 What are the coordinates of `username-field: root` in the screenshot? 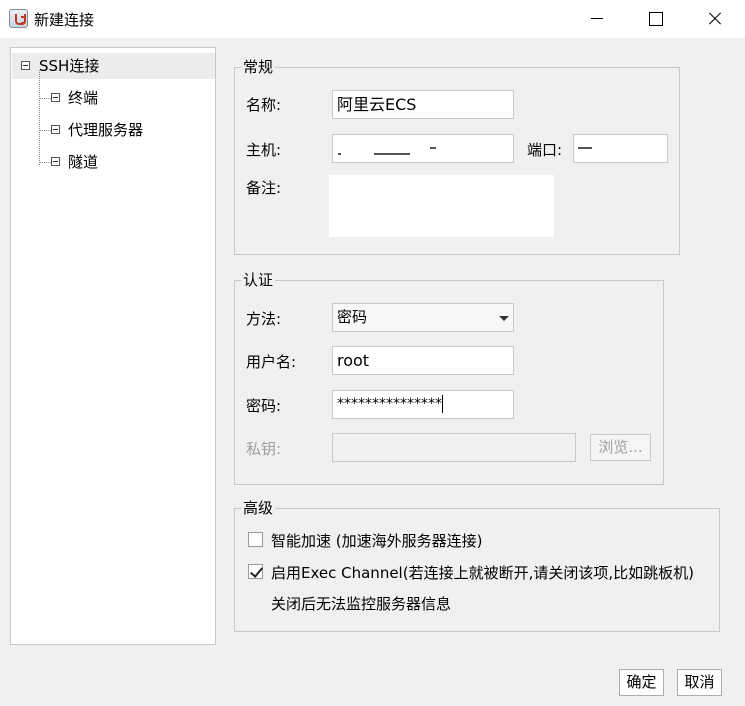 It's located at (423, 360).